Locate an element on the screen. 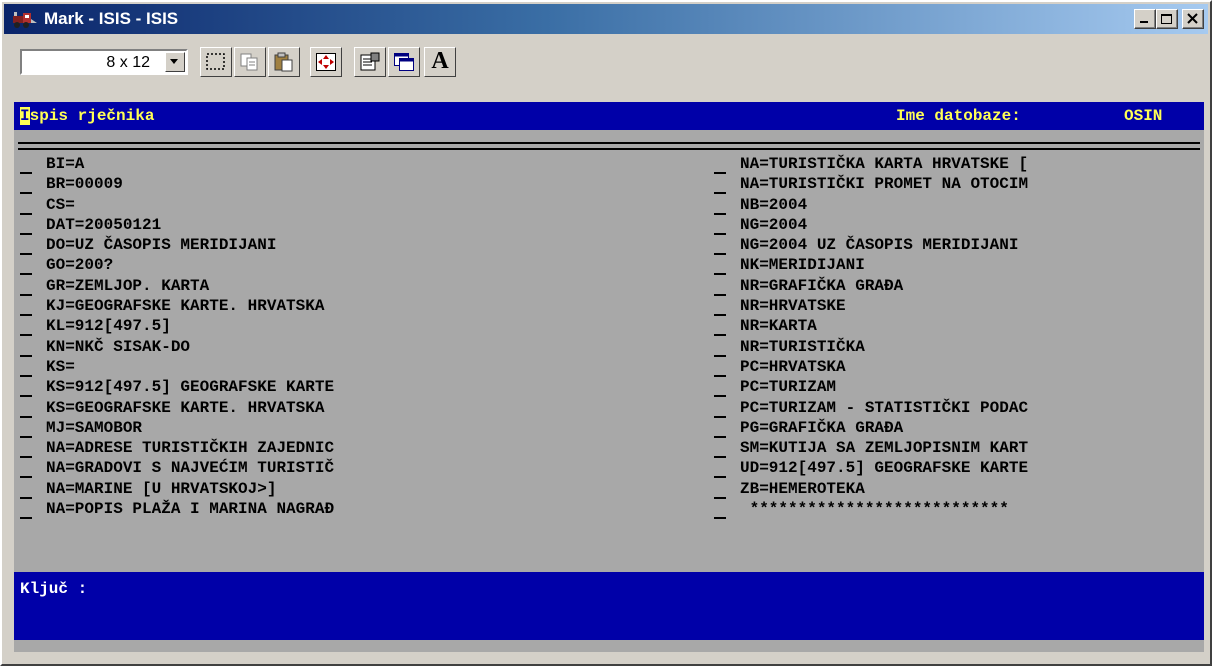 This screenshot has width=1212, height=666. dictionary-entry-text: UD=912[497.5] GEOGRAFSKE KARTE is located at coordinates (884, 468).